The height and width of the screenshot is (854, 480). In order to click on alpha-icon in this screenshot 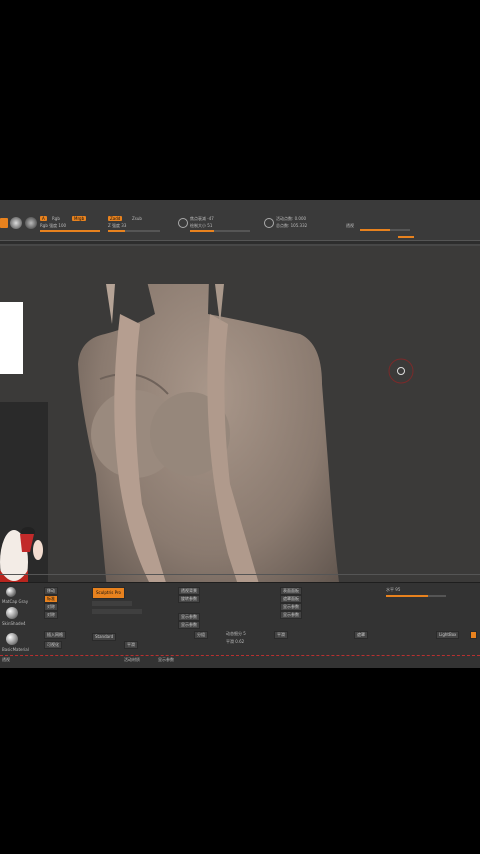, I will do `click(31, 223)`.